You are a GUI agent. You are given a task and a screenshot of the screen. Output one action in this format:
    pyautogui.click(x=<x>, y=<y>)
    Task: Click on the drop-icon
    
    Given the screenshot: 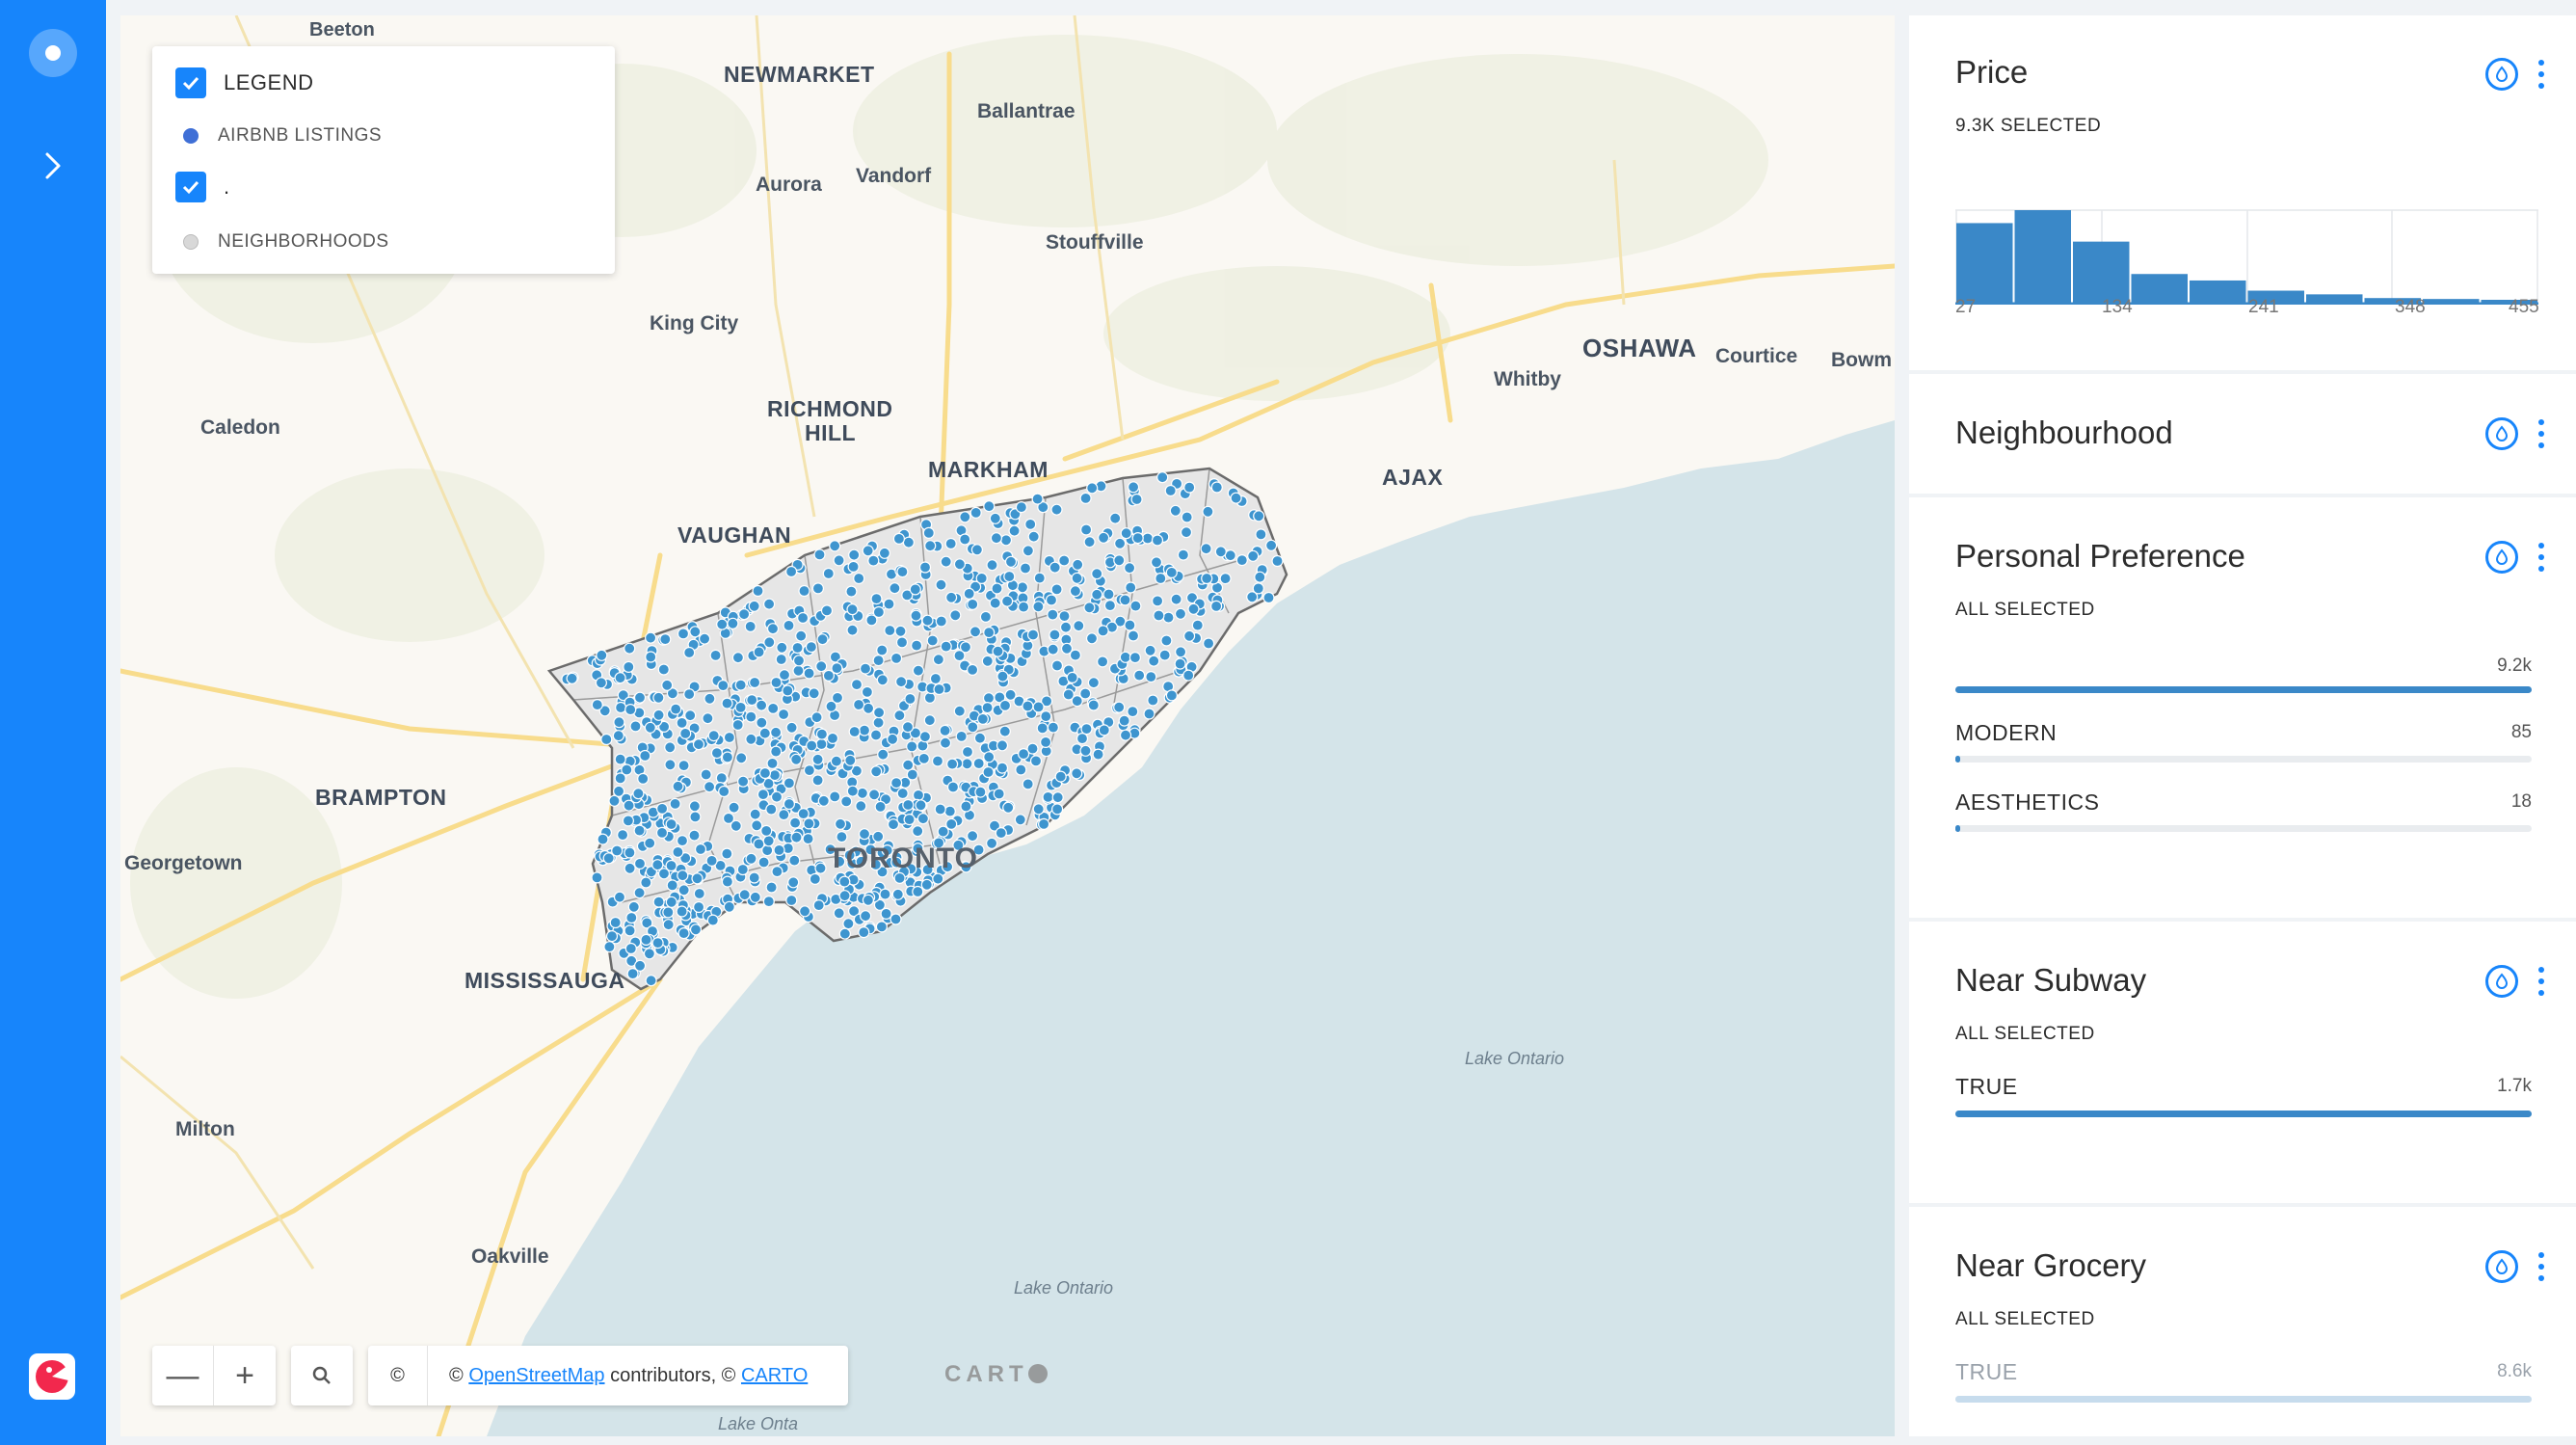 What is the action you would take?
    pyautogui.click(x=2501, y=74)
    